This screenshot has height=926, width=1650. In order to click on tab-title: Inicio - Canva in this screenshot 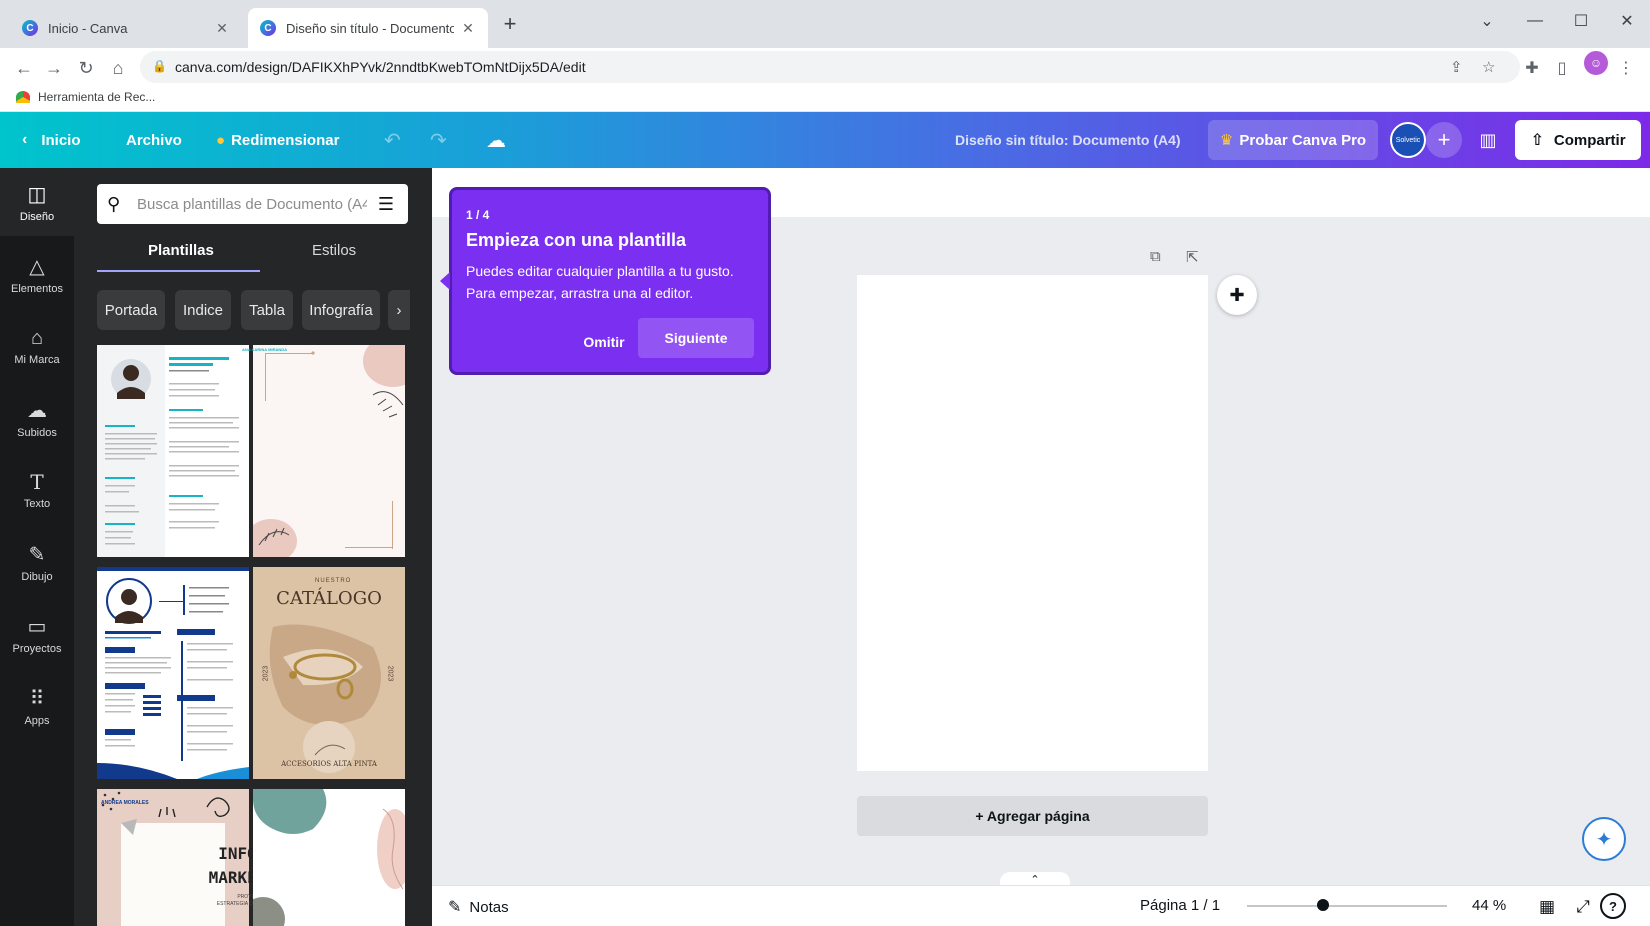, I will do `click(88, 28)`.